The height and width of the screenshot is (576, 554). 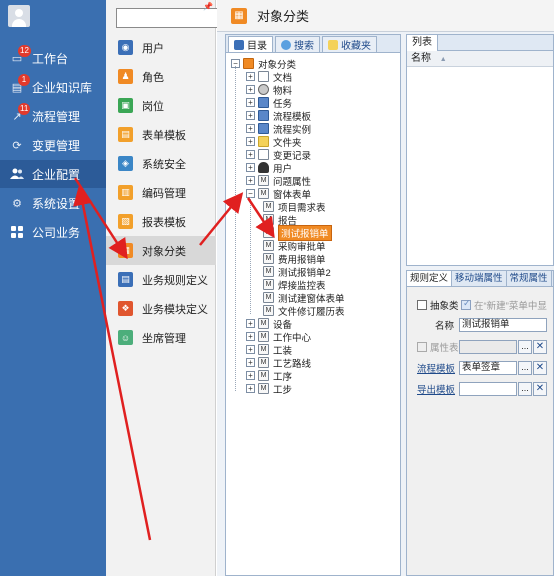 What do you see at coordinates (161, 105) in the screenshot?
I see `menu-item-position: ▣ 岗位` at bounding box center [161, 105].